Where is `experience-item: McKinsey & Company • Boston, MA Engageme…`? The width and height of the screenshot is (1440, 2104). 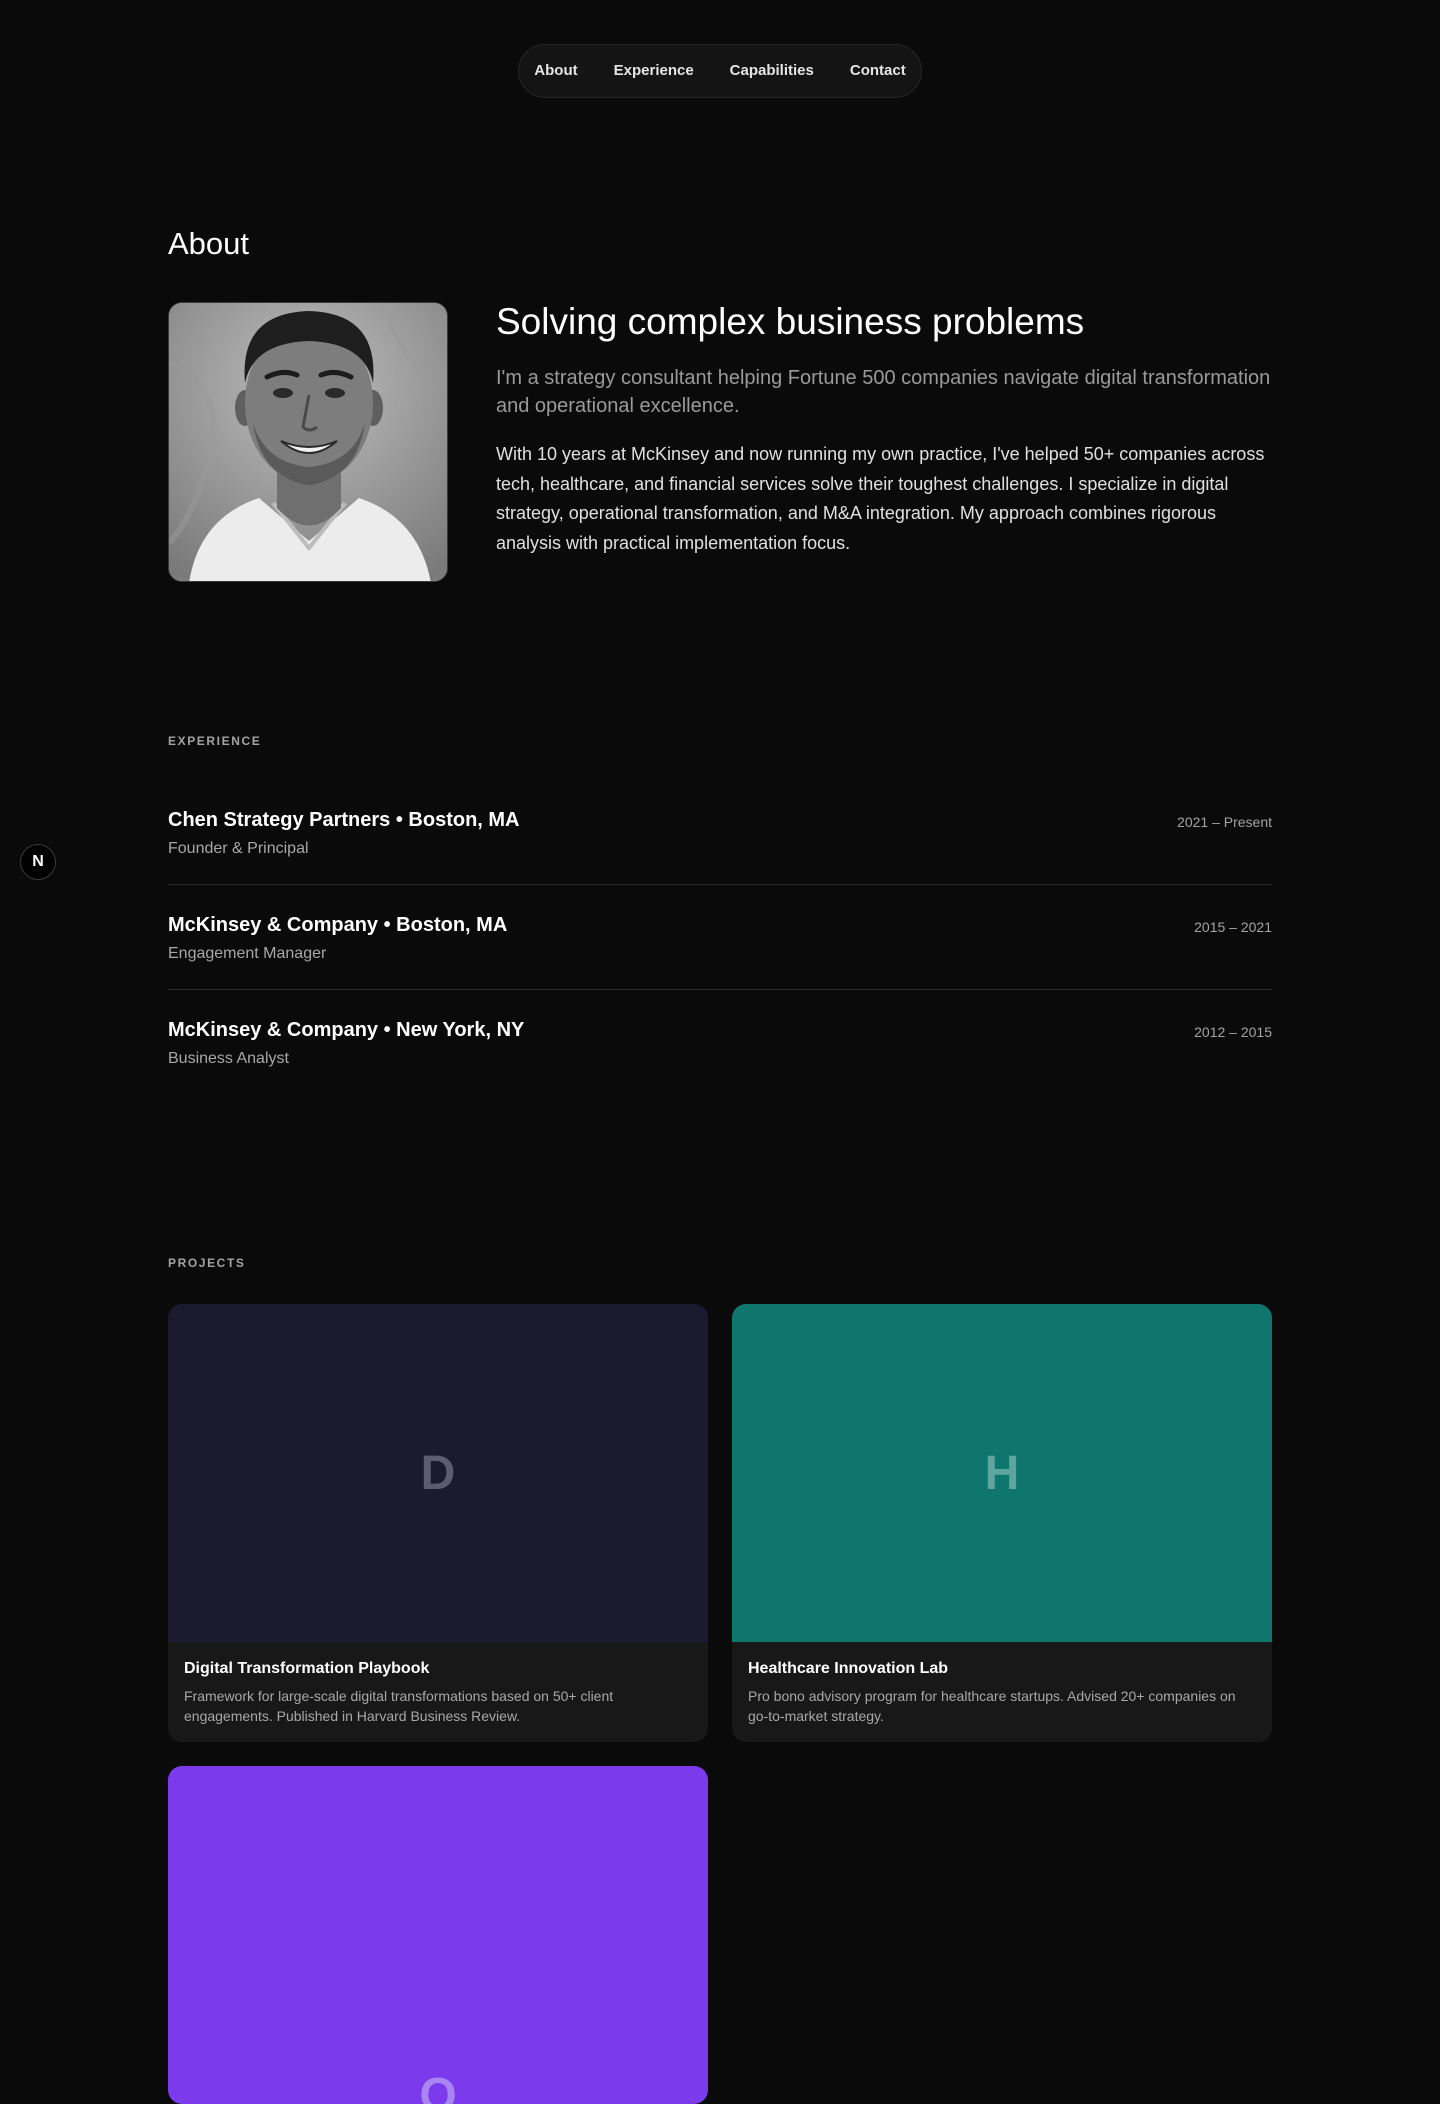
experience-item: McKinsey & Company • Boston, MA Engageme… is located at coordinates (720, 937).